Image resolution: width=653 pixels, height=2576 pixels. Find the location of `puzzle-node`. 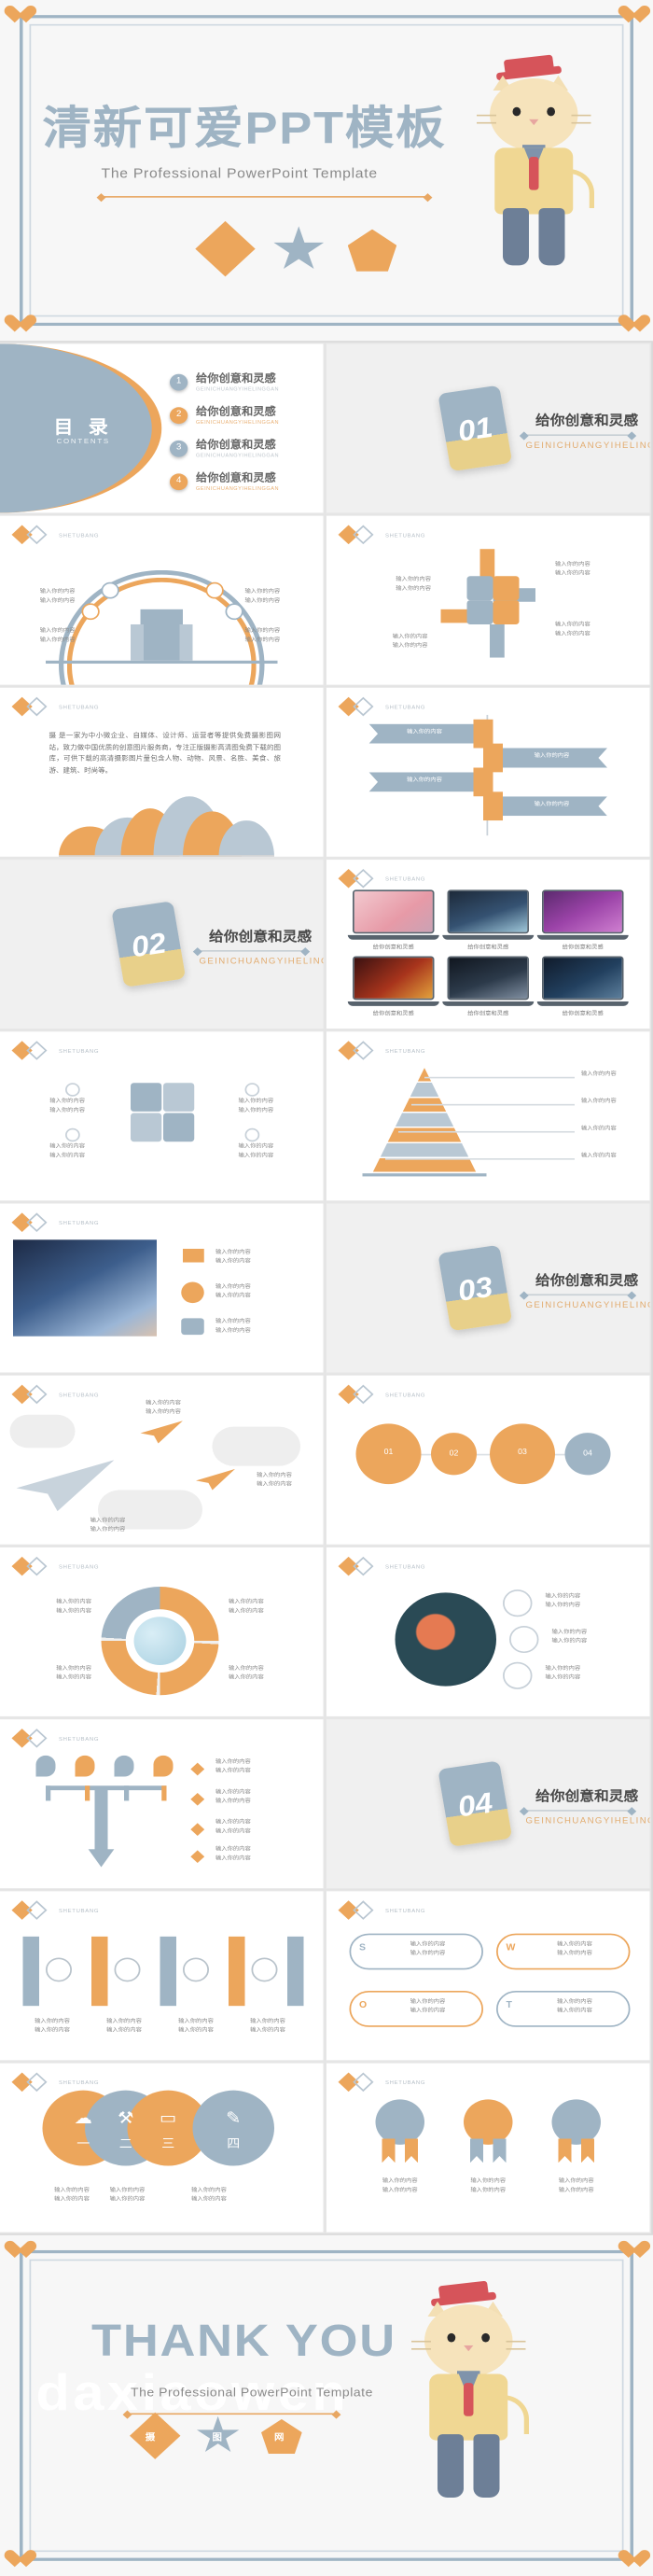

puzzle-node is located at coordinates (72, 1134).